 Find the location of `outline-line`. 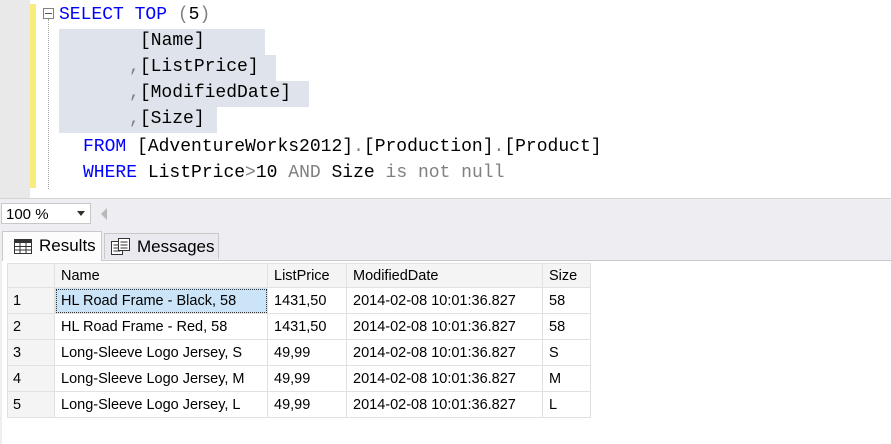

outline-line is located at coordinates (49, 104).